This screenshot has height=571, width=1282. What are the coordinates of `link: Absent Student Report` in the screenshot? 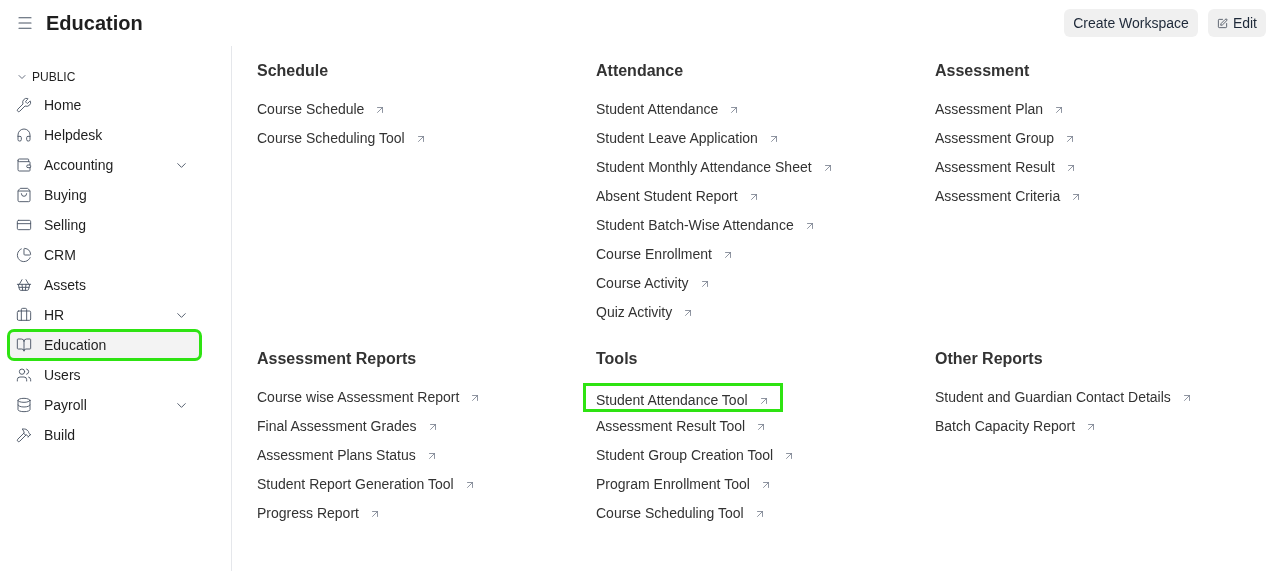 It's located at (678, 196).